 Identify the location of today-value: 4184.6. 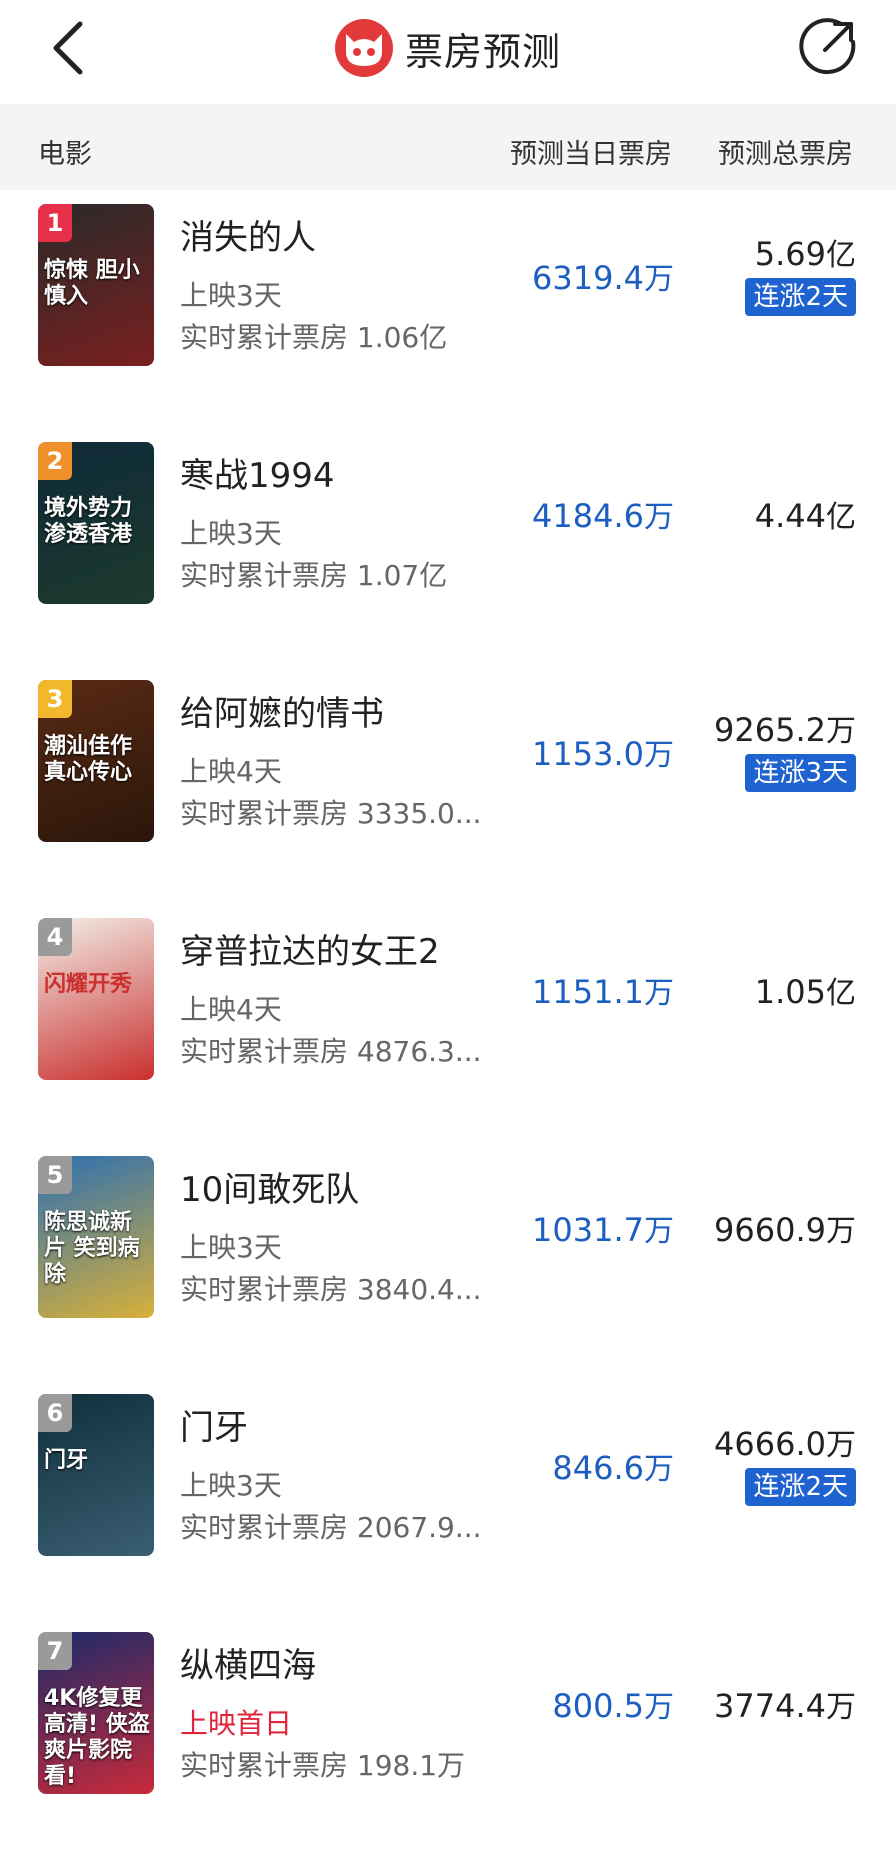
(588, 516).